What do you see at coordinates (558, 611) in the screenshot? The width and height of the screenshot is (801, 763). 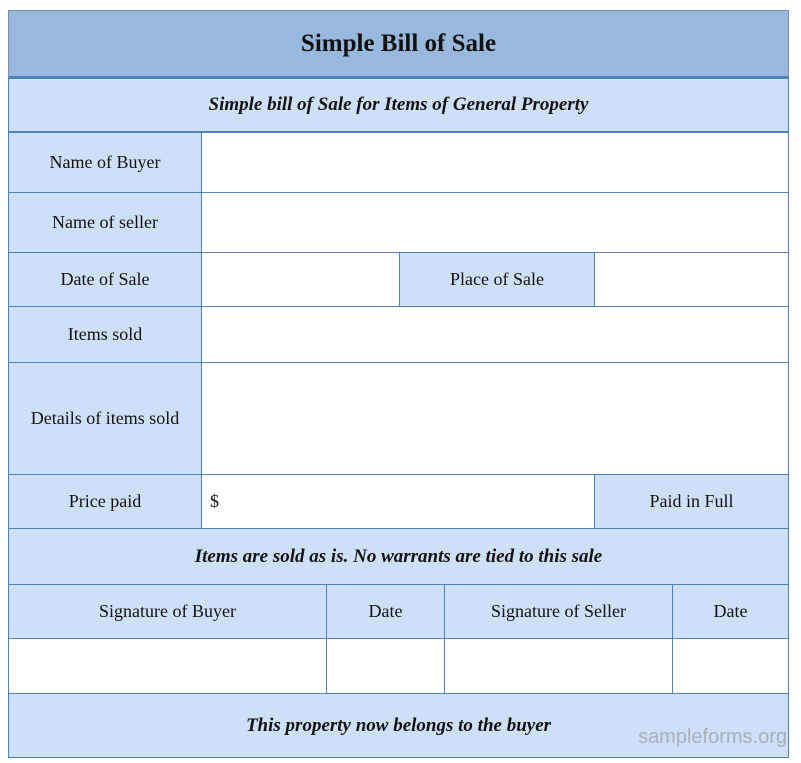 I see `seller-signature-label: Signature of Seller` at bounding box center [558, 611].